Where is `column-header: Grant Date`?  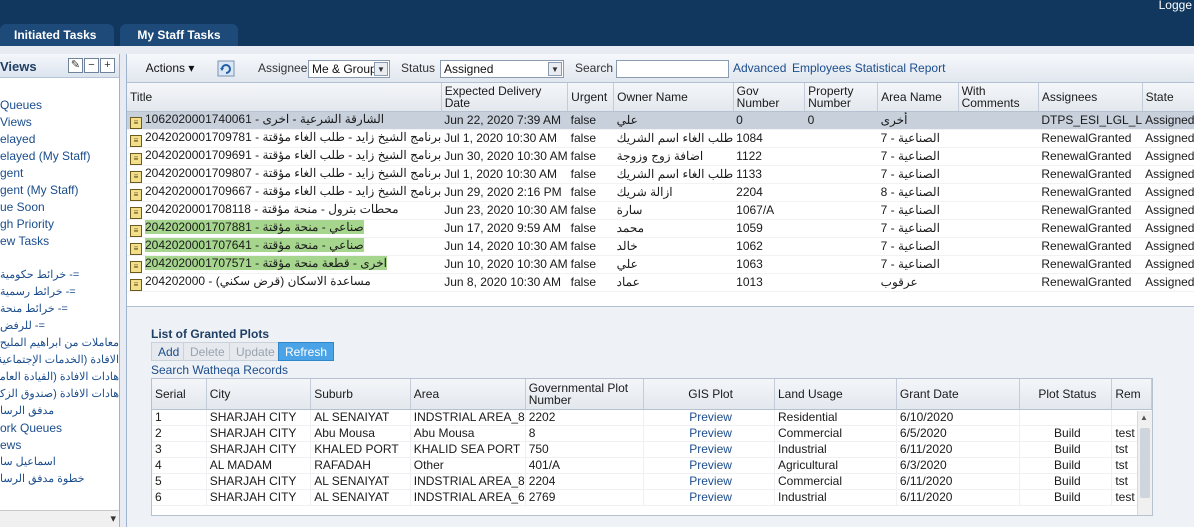 column-header: Grant Date is located at coordinates (958, 394).